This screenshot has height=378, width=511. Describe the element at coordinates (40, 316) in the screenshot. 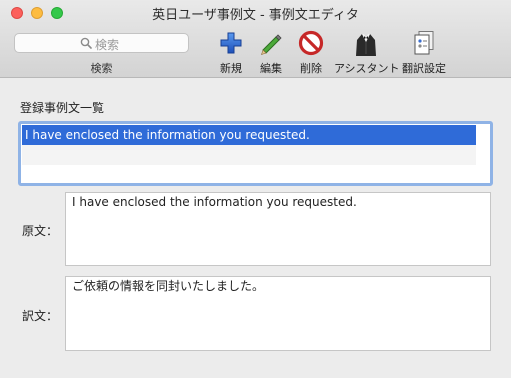

I see `translation-label: 訳文：` at that location.